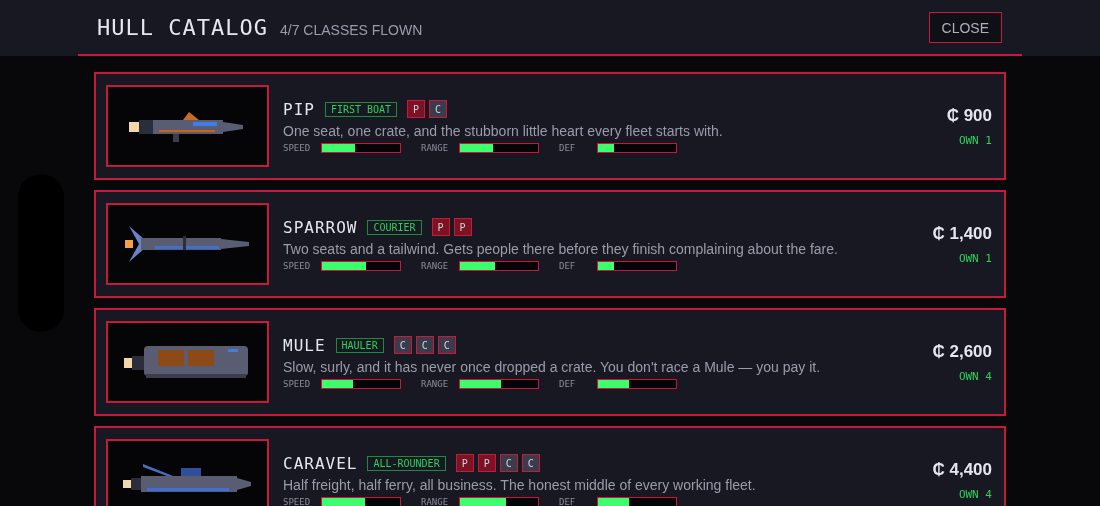 This screenshot has height=506, width=1100. What do you see at coordinates (962, 233) in the screenshot?
I see `ship-price: ₵ 1,400` at bounding box center [962, 233].